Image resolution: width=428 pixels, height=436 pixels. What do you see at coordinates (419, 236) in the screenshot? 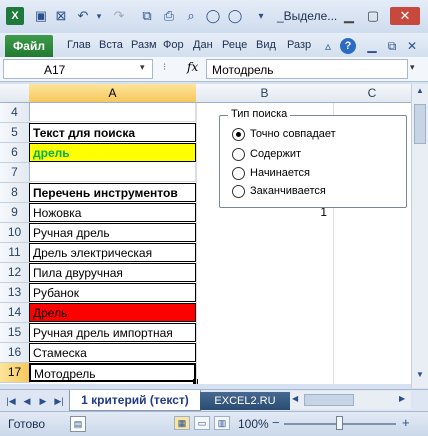
I see `vertical-scrollbar: ▲ ▼` at bounding box center [419, 236].